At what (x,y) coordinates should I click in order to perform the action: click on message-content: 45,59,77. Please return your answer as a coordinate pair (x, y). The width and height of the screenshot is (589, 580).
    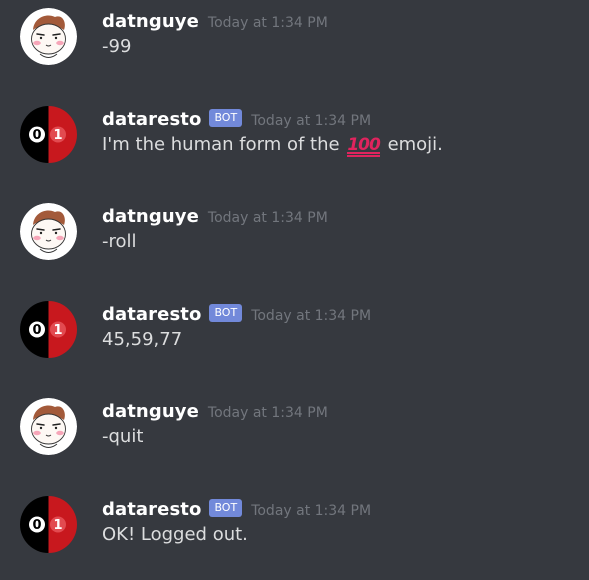
    Looking at the image, I should click on (142, 339).